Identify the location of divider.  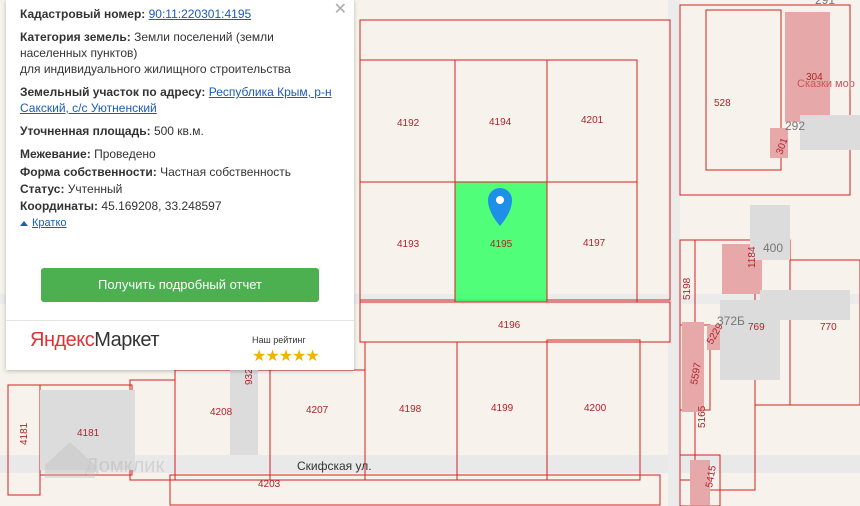
(180, 320).